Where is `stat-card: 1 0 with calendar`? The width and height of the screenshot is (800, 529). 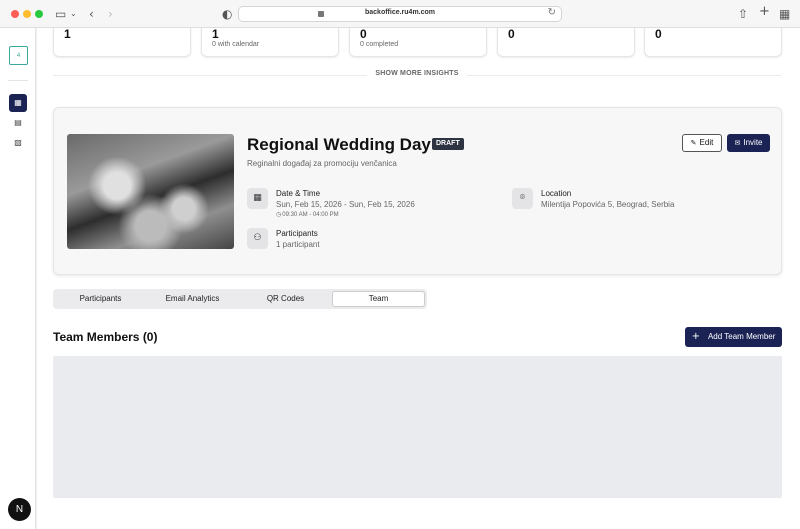 stat-card: 1 0 with calendar is located at coordinates (270, 42).